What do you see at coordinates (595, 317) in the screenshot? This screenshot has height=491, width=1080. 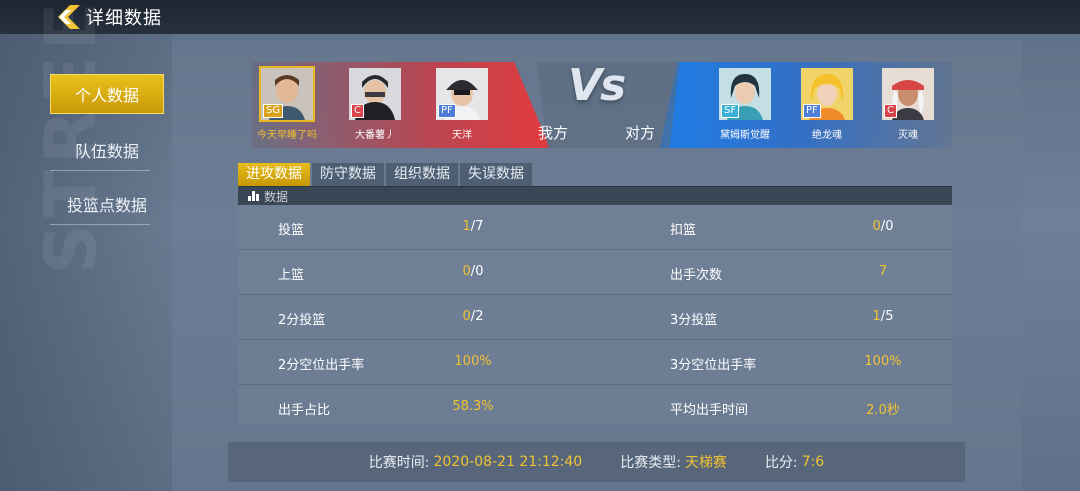 I see `table-row: 2分投篮 0/2 3分投篮 1/5` at bounding box center [595, 317].